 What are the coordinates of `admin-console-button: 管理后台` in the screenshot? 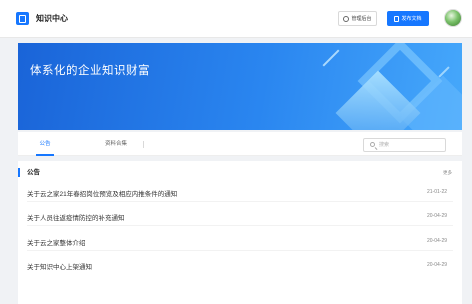 It's located at (357, 18).